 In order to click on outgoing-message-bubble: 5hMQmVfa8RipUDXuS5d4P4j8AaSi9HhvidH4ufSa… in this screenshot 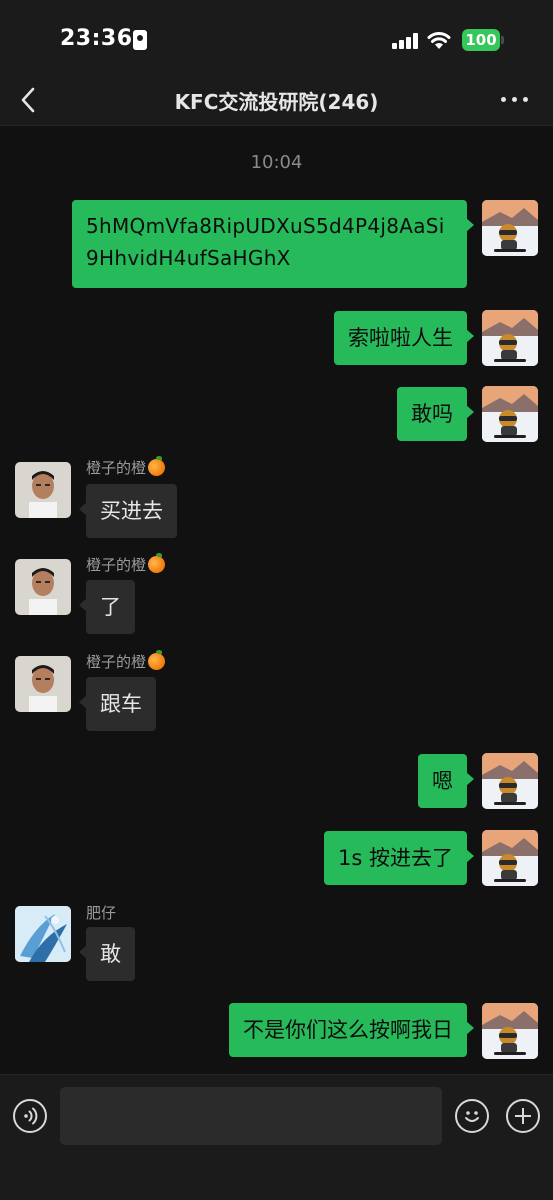, I will do `click(273, 244)`.